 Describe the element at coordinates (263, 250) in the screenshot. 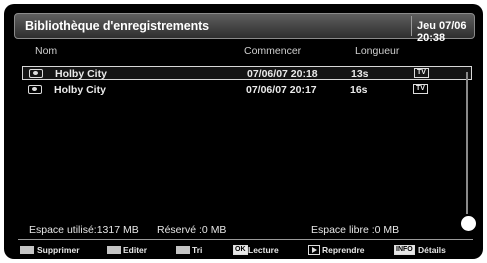

I see `play-label: Lecture` at that location.